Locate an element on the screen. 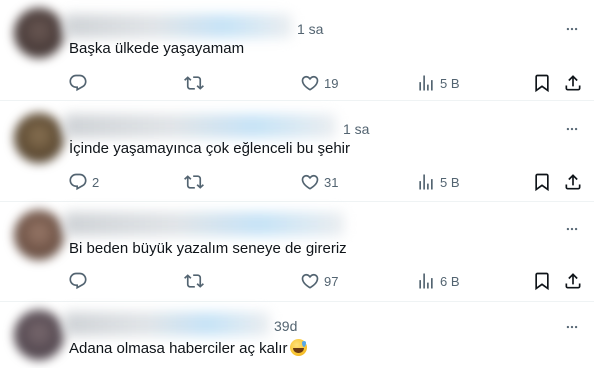 Image resolution: width=594 pixels, height=368 pixels. reply-button: 2 is located at coordinates (83, 182).